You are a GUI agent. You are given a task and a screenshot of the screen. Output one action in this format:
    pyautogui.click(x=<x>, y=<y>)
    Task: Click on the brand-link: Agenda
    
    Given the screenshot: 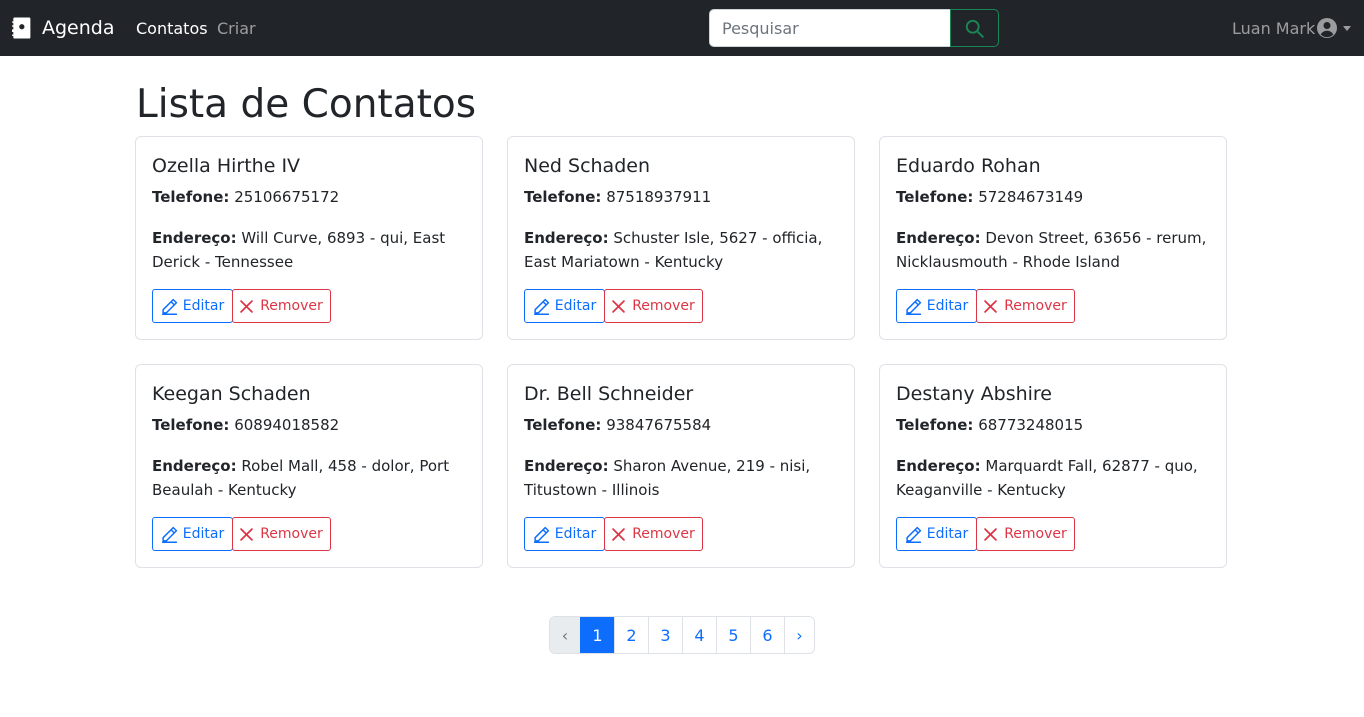 What is the action you would take?
    pyautogui.click(x=63, y=28)
    